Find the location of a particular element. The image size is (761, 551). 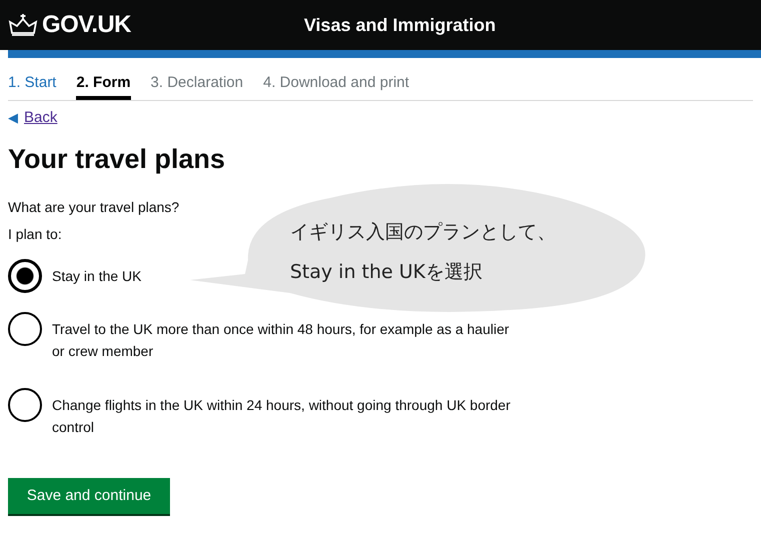

back-link: Back is located at coordinates (41, 117).